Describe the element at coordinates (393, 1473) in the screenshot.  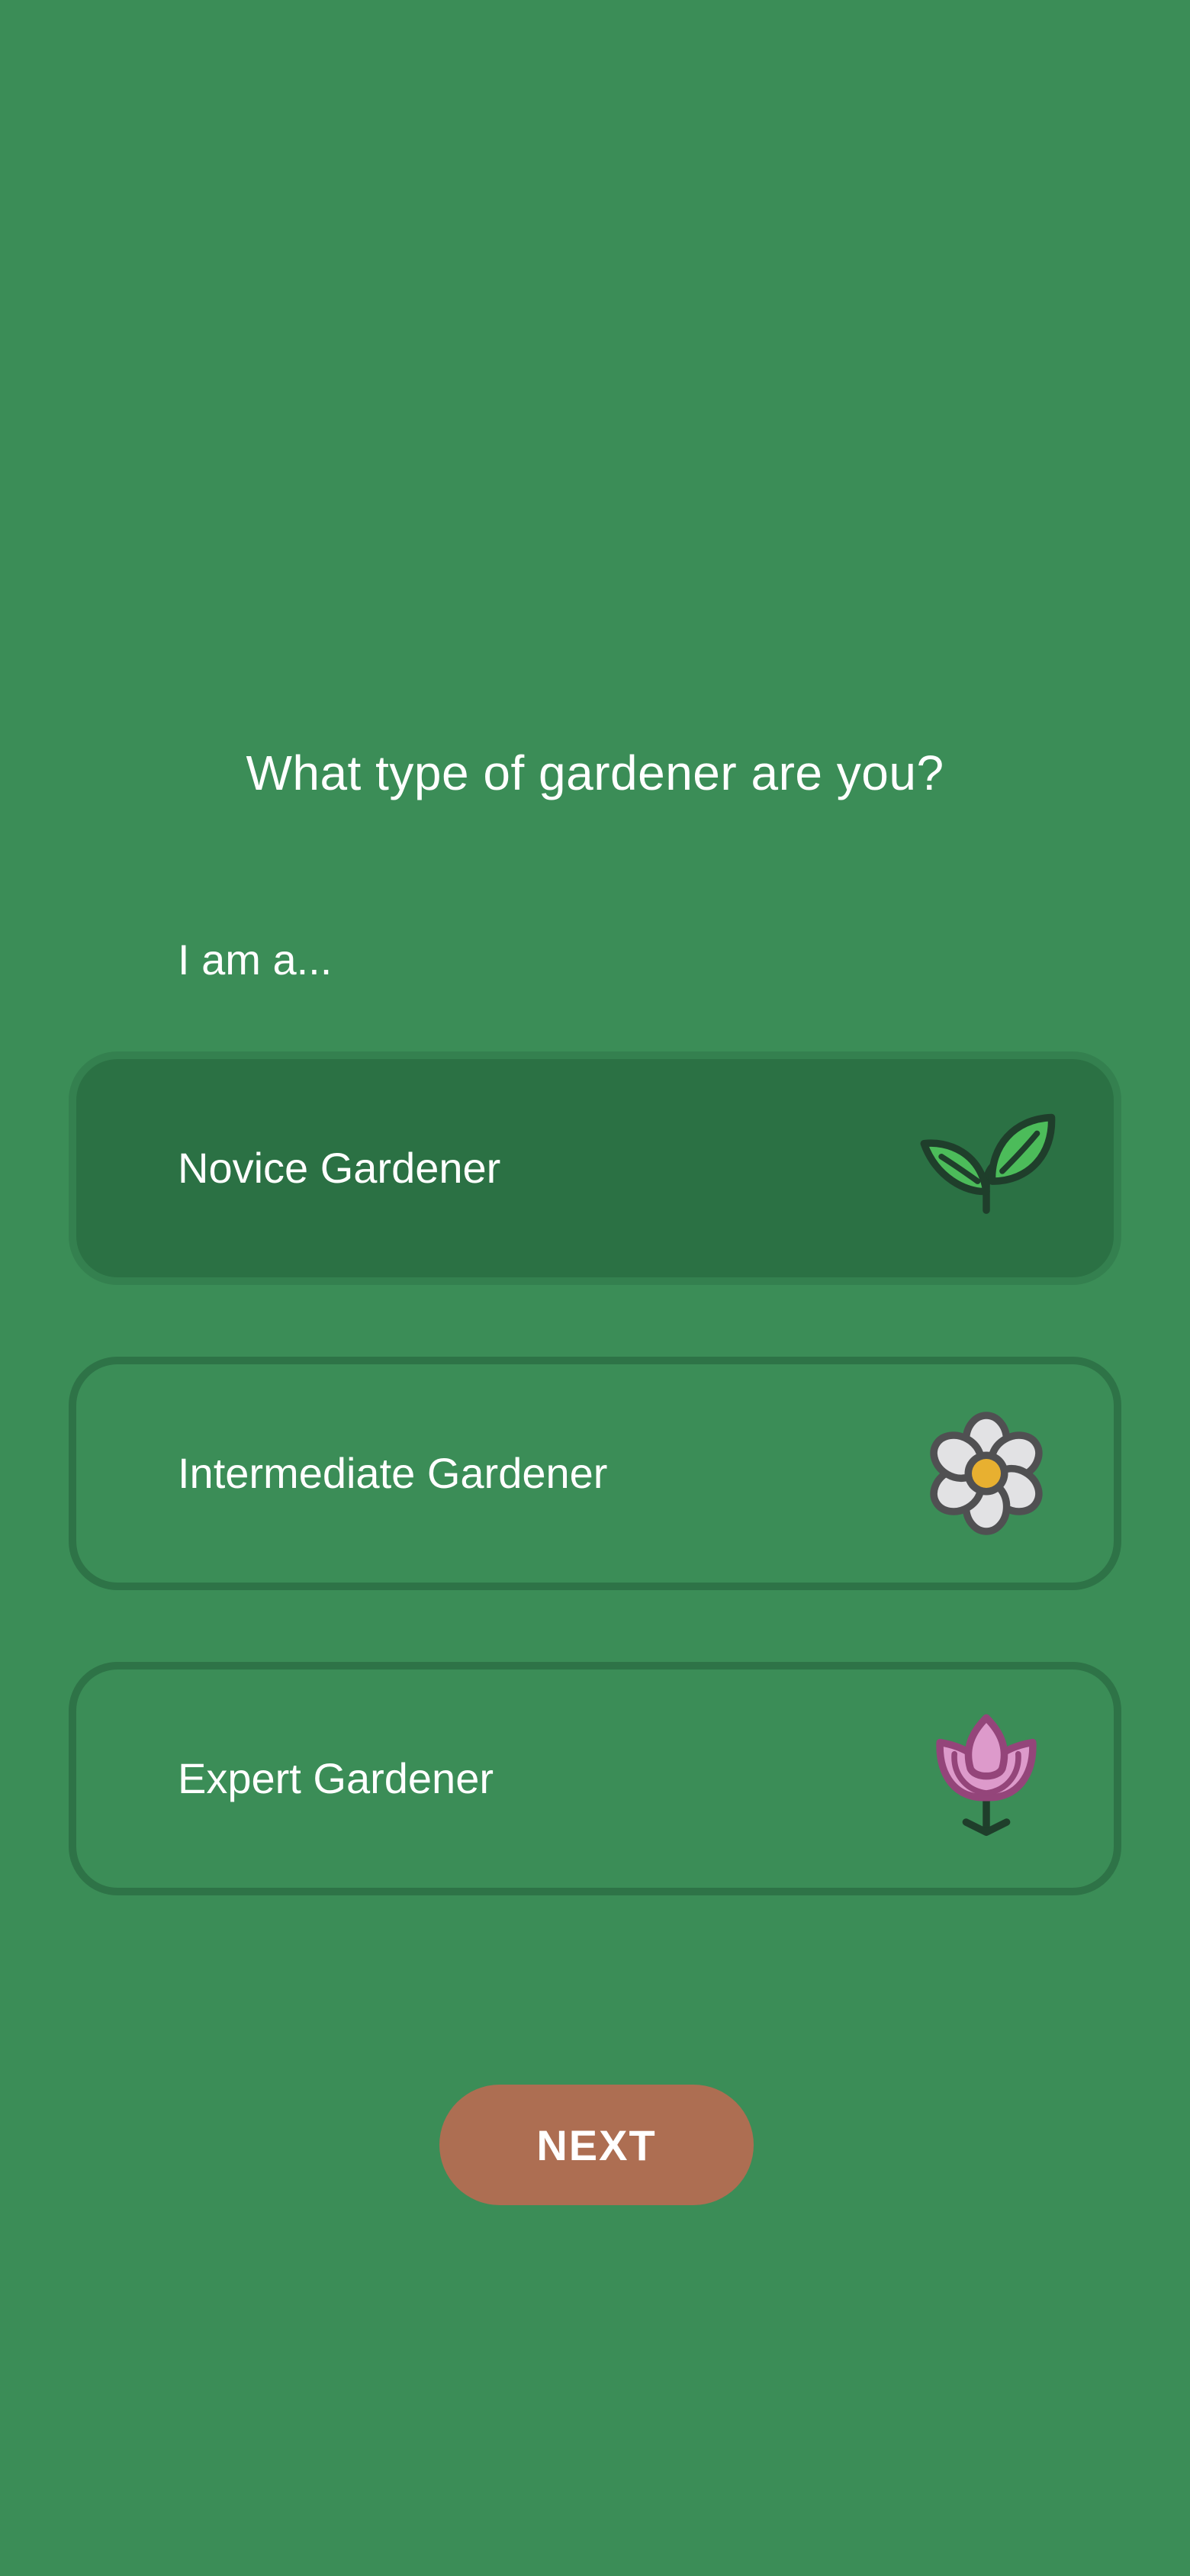
I see `option-label: Intermediate Gardener` at that location.